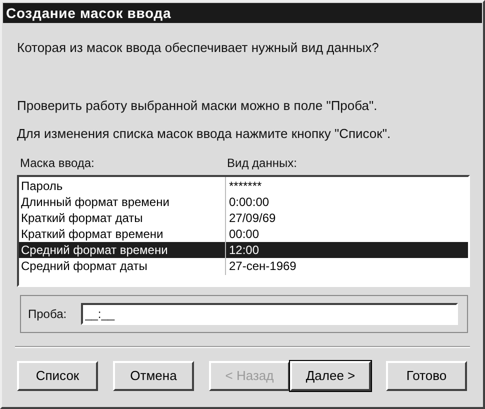 The height and width of the screenshot is (409, 485). I want to click on data-sample: 27-сен-1969, so click(262, 266).